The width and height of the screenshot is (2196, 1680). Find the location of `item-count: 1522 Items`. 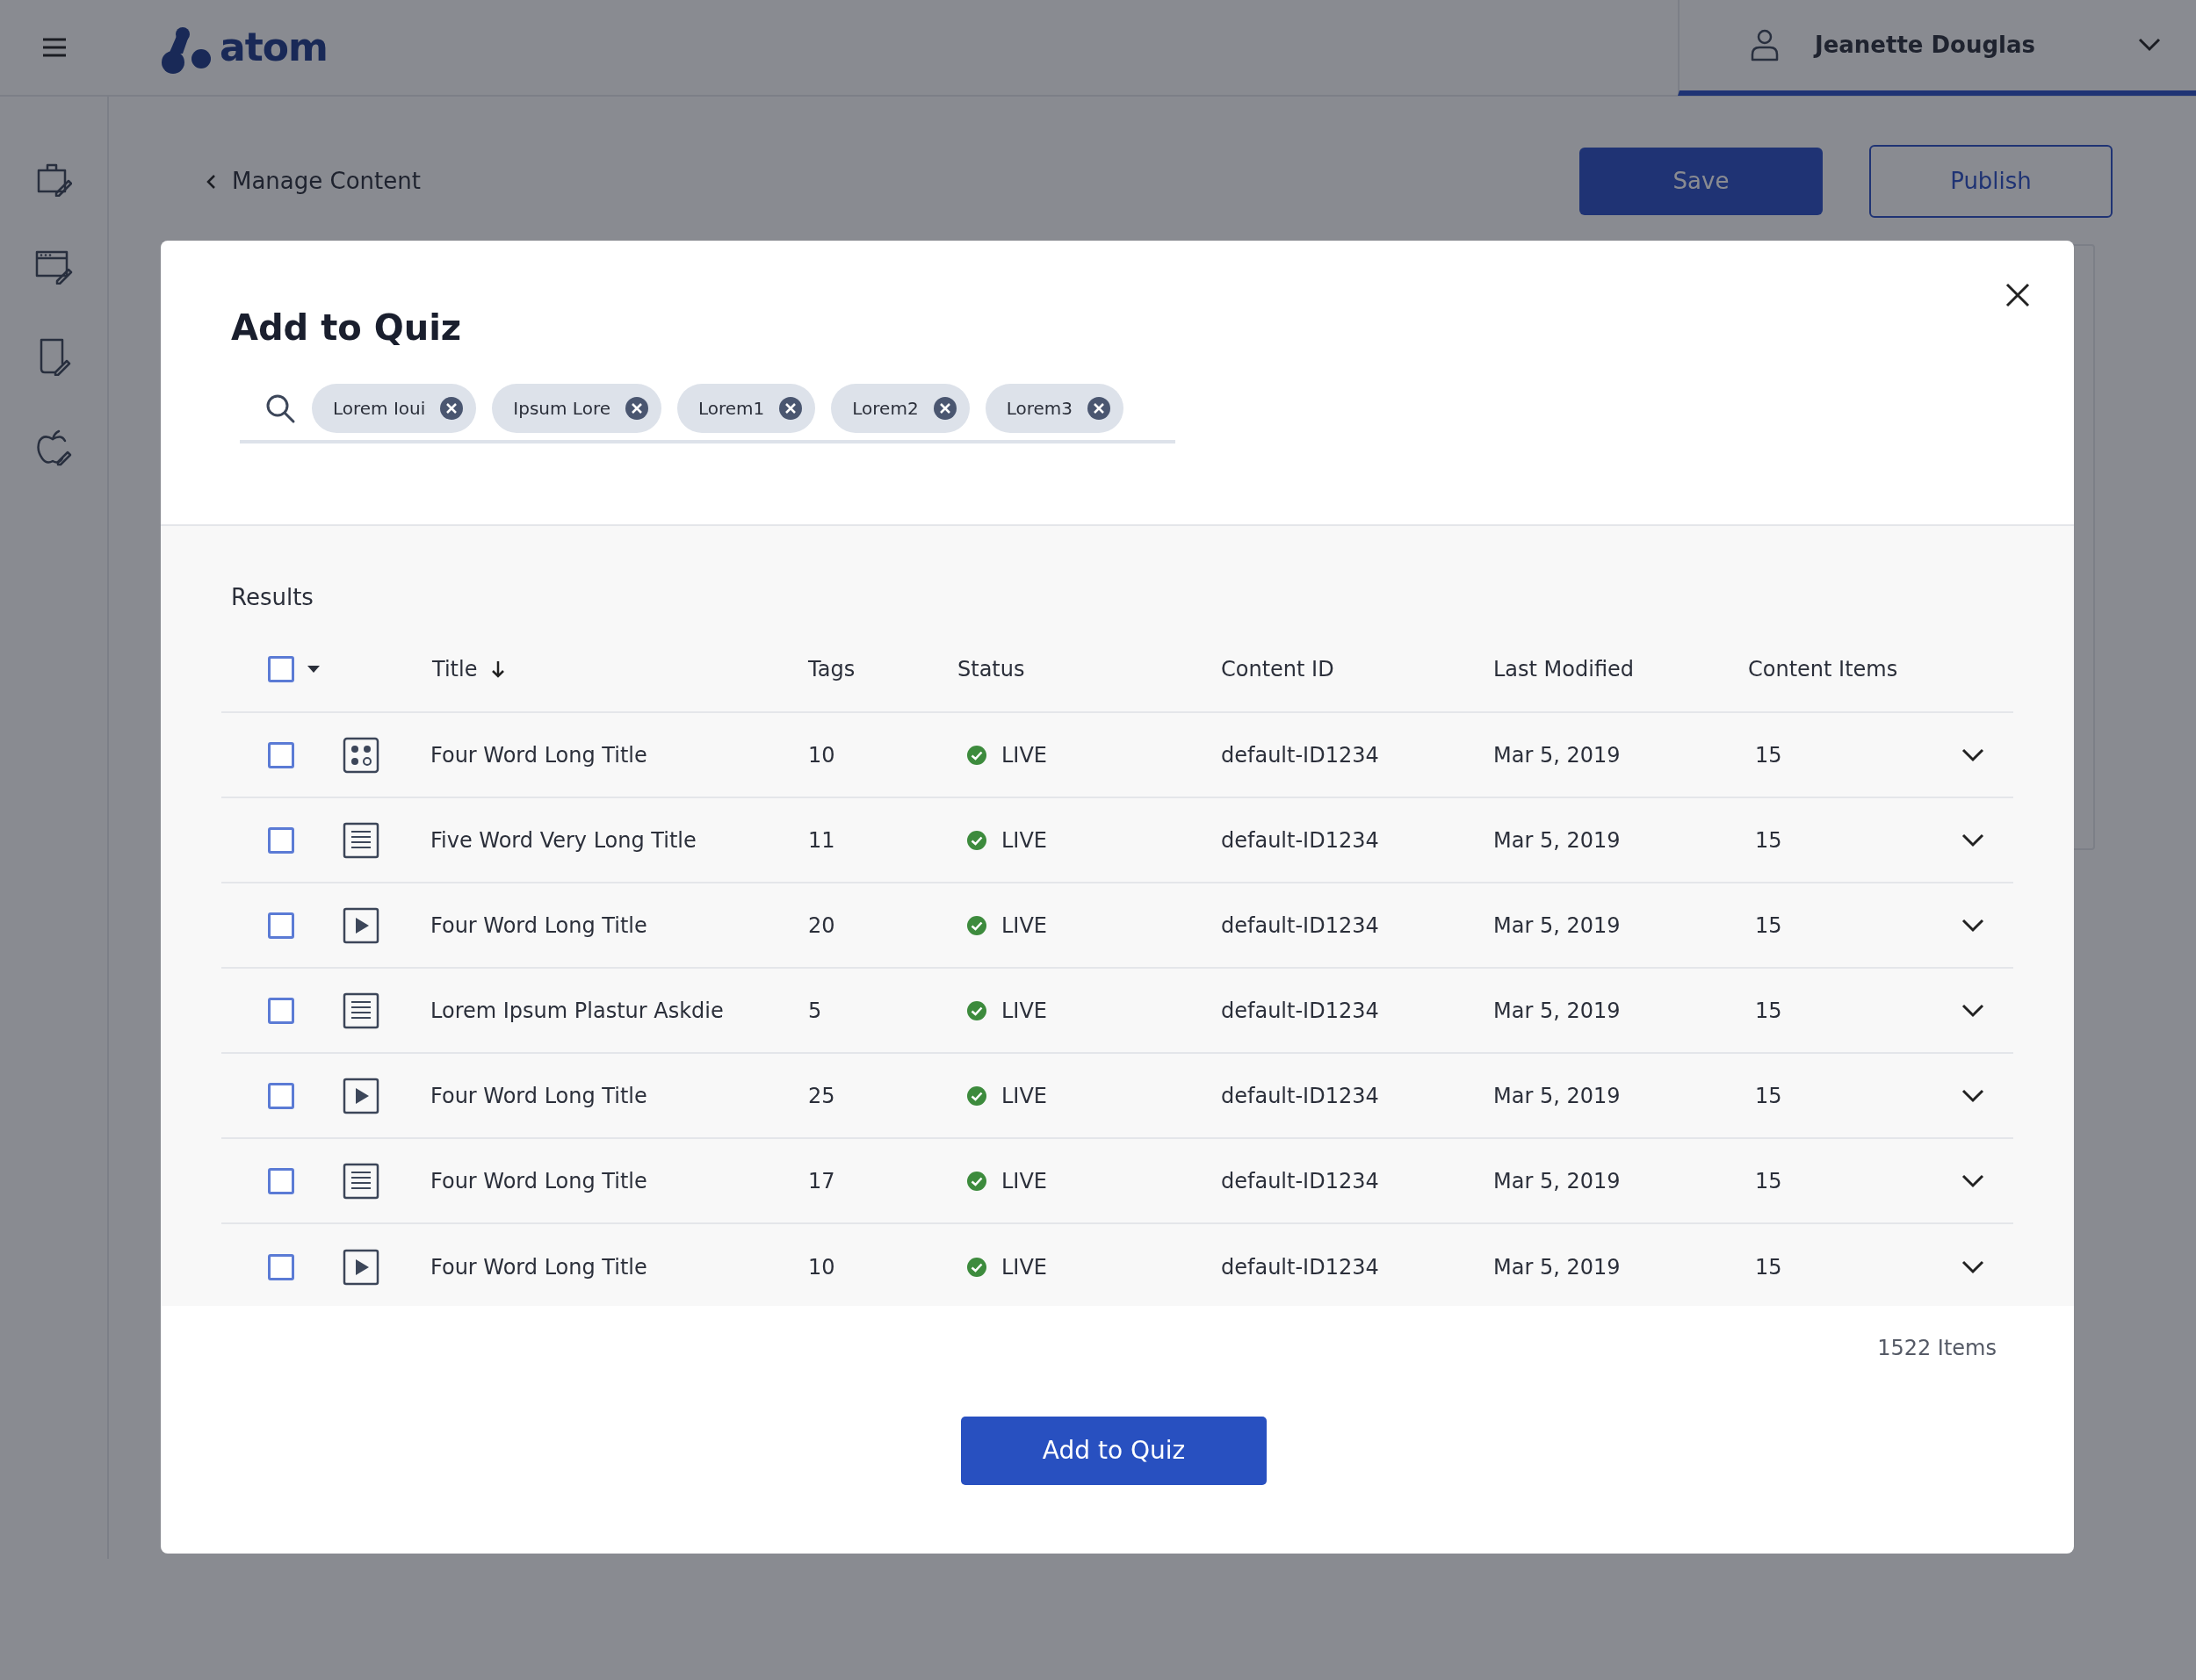

item-count: 1522 Items is located at coordinates (1936, 1348).